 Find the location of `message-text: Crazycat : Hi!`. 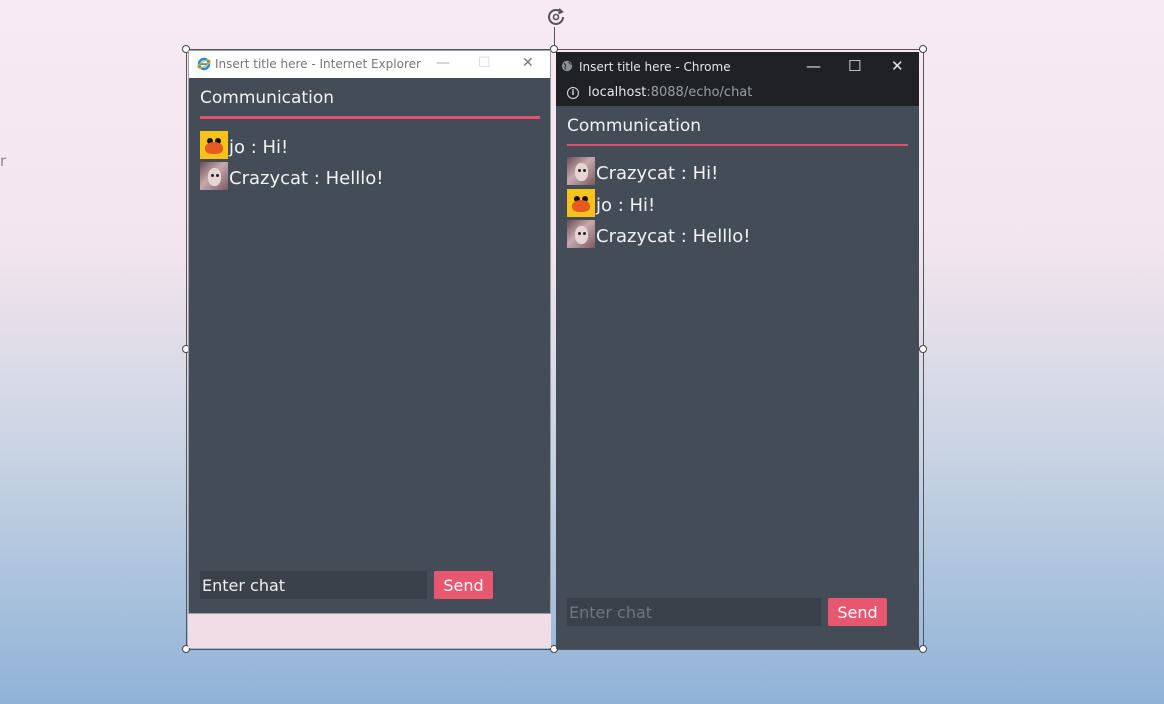

message-text: Crazycat : Hi! is located at coordinates (657, 173).